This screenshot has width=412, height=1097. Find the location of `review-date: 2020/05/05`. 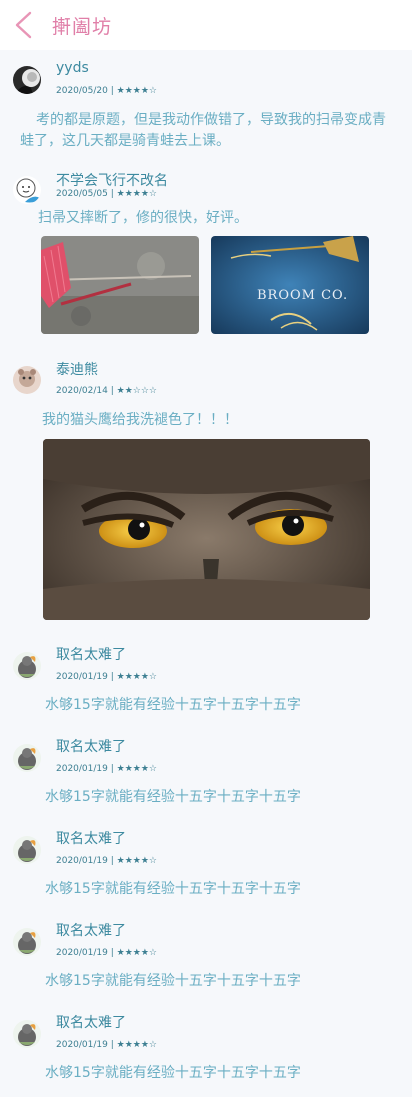

review-date: 2020/05/05 is located at coordinates (82, 194).